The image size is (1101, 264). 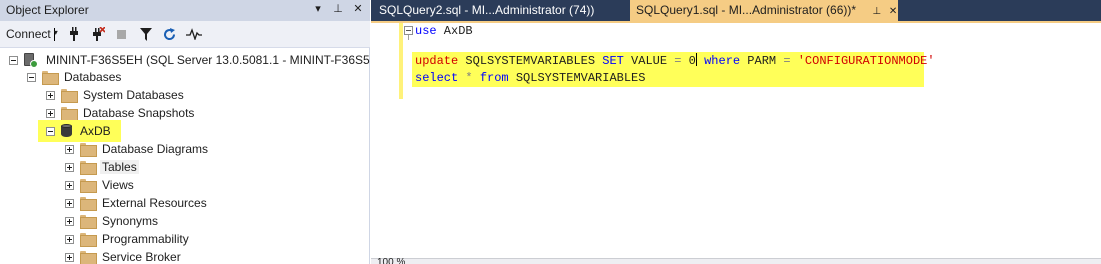 What do you see at coordinates (98, 34) in the screenshot?
I see `disconnect-icon` at bounding box center [98, 34].